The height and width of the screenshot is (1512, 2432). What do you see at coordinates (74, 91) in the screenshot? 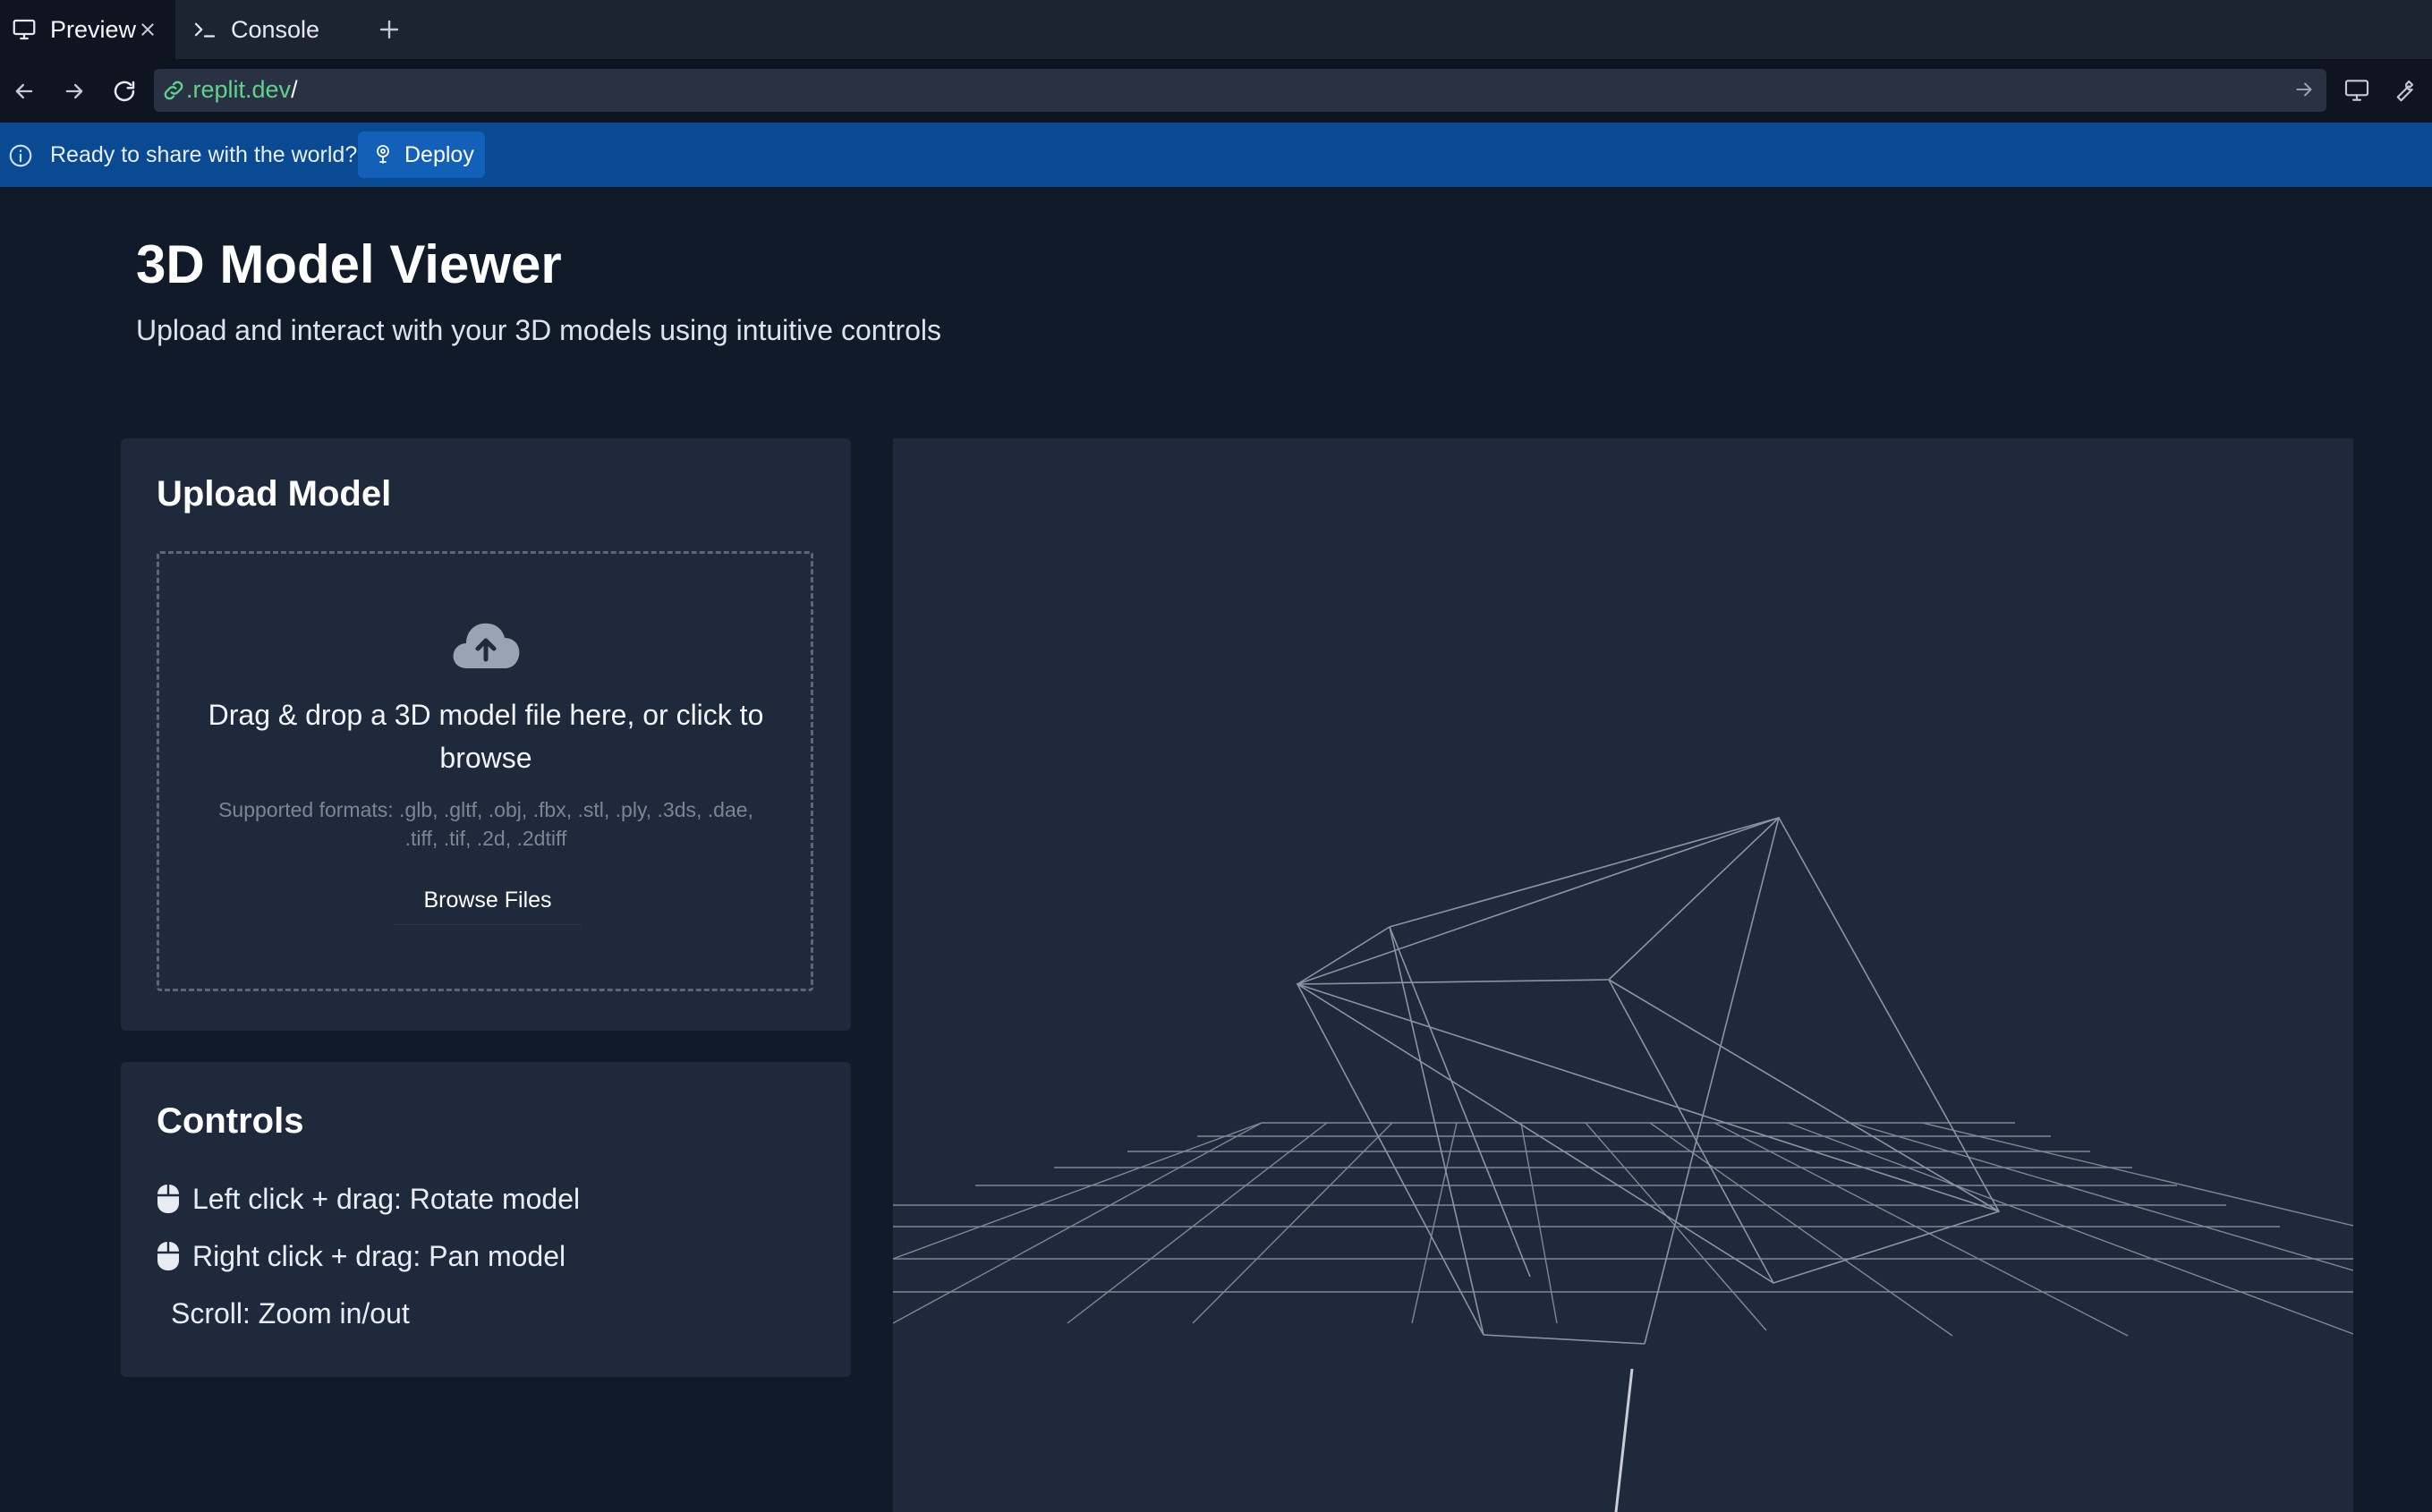
I see `forward-arrow-icon` at bounding box center [74, 91].